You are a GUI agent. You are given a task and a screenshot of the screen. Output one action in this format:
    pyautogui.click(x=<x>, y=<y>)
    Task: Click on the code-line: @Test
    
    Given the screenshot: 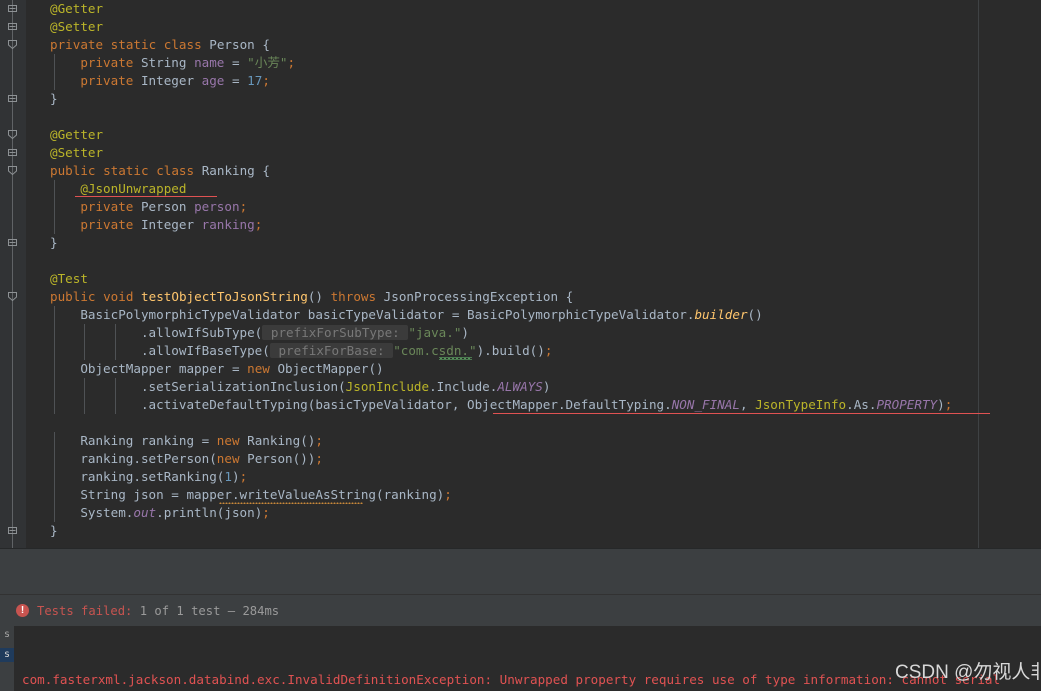 What is the action you would take?
    pyautogui.click(x=533, y=279)
    